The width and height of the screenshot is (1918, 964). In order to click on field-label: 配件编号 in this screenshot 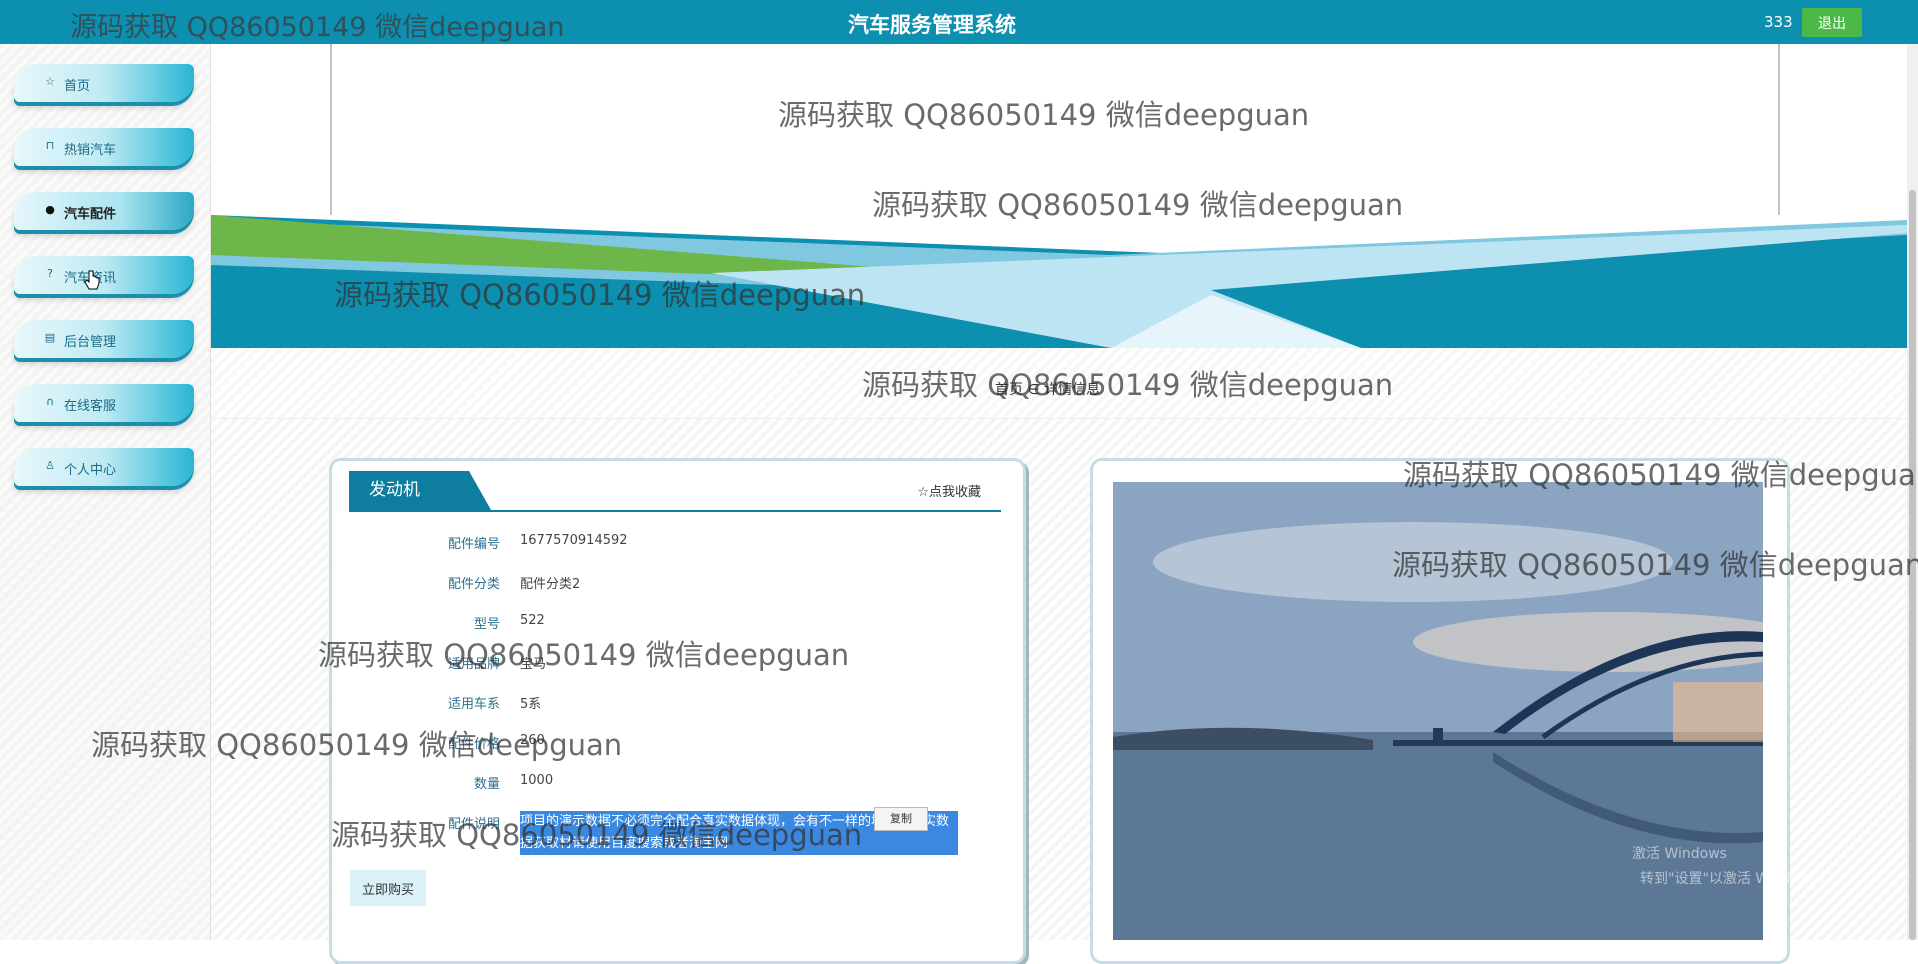, I will do `click(473, 544)`.